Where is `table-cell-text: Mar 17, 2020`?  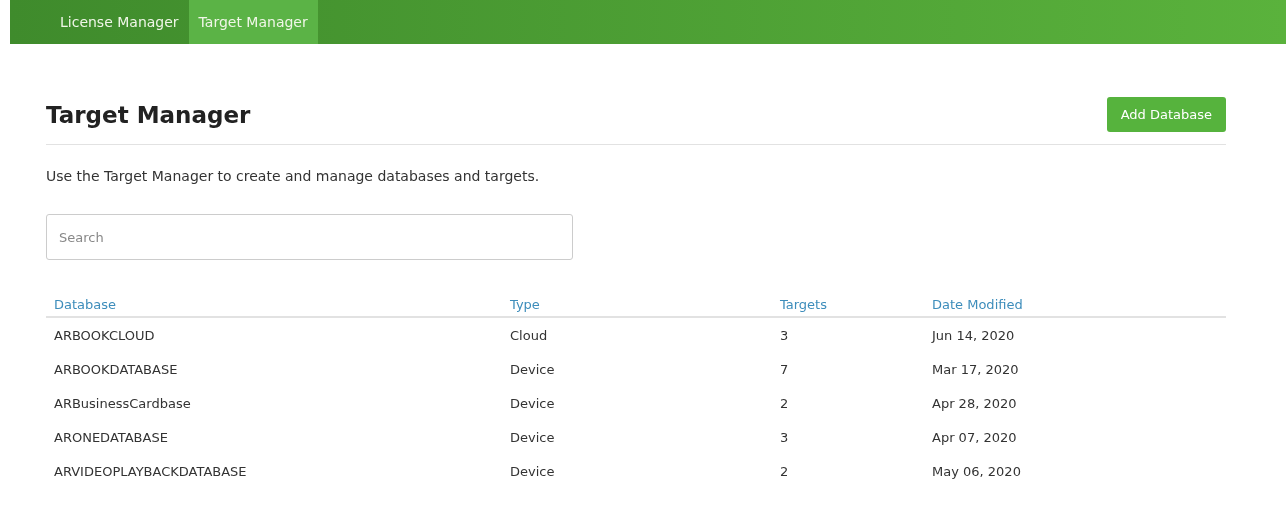
table-cell-text: Mar 17, 2020 is located at coordinates (975, 369).